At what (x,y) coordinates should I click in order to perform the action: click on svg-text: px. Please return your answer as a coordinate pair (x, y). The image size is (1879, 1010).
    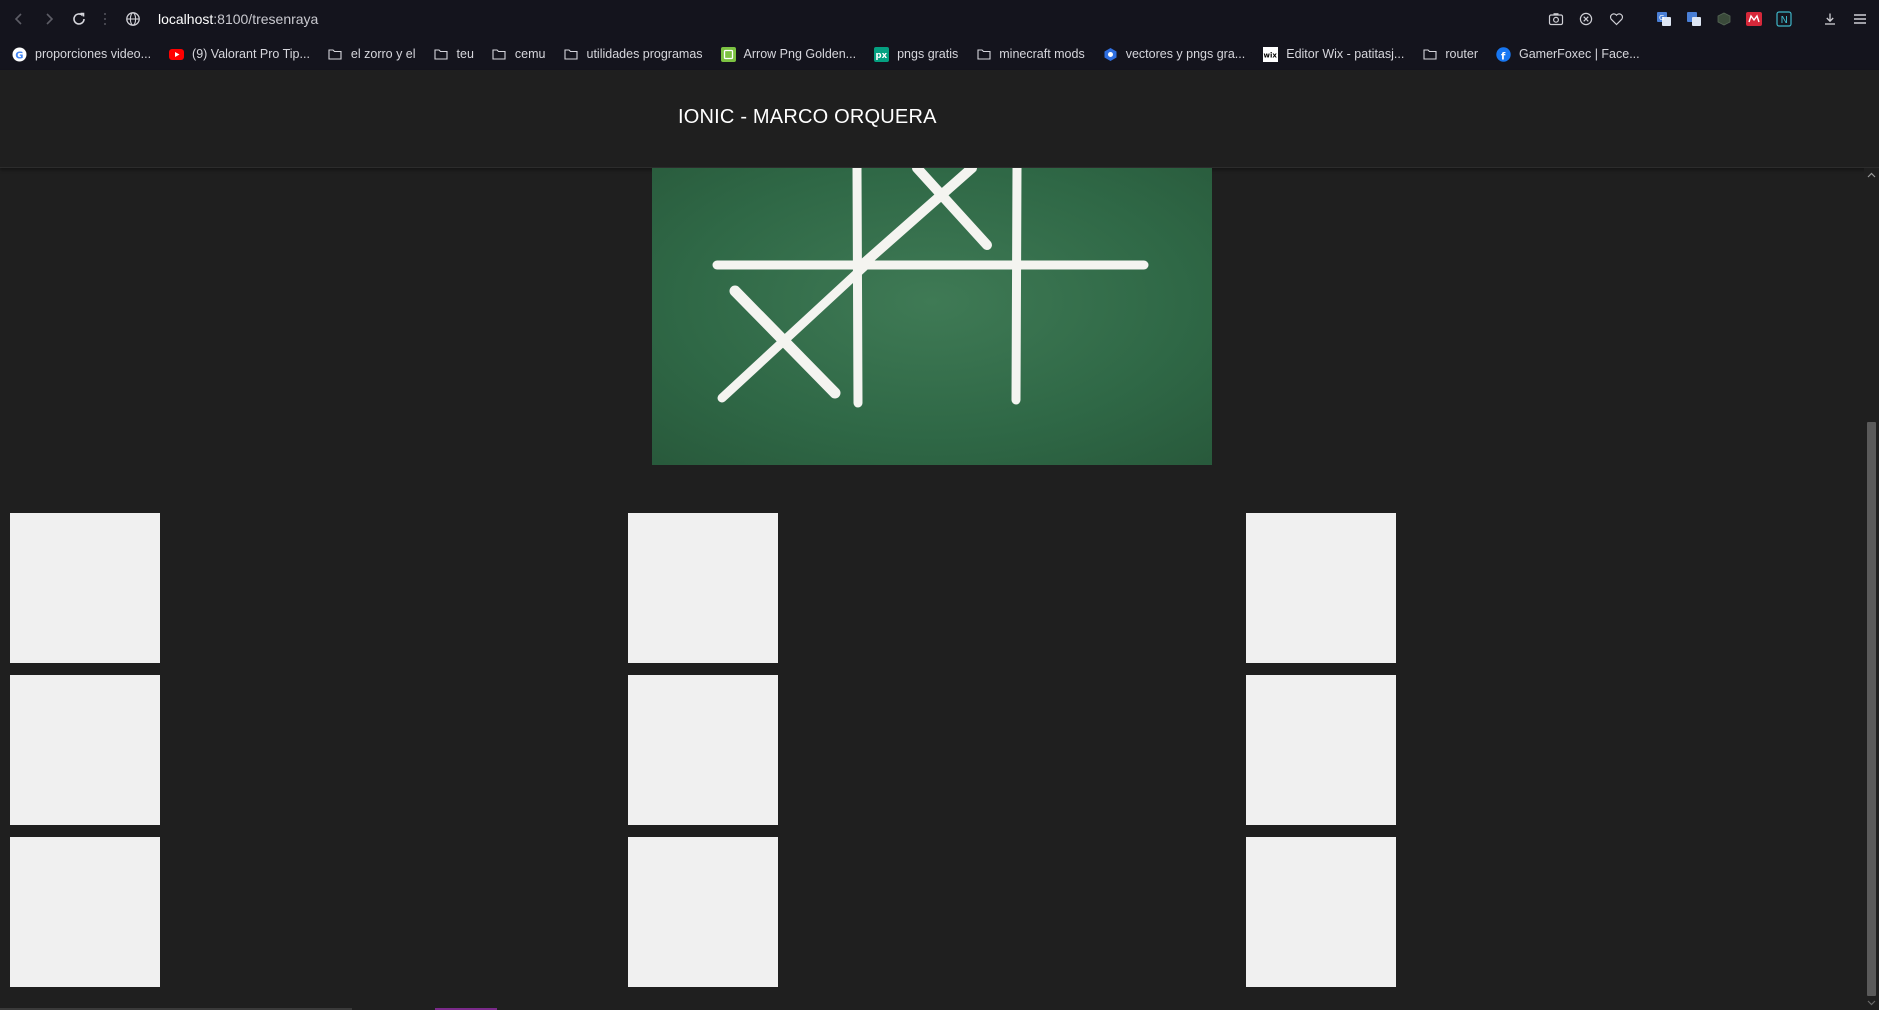
    Looking at the image, I should click on (882, 56).